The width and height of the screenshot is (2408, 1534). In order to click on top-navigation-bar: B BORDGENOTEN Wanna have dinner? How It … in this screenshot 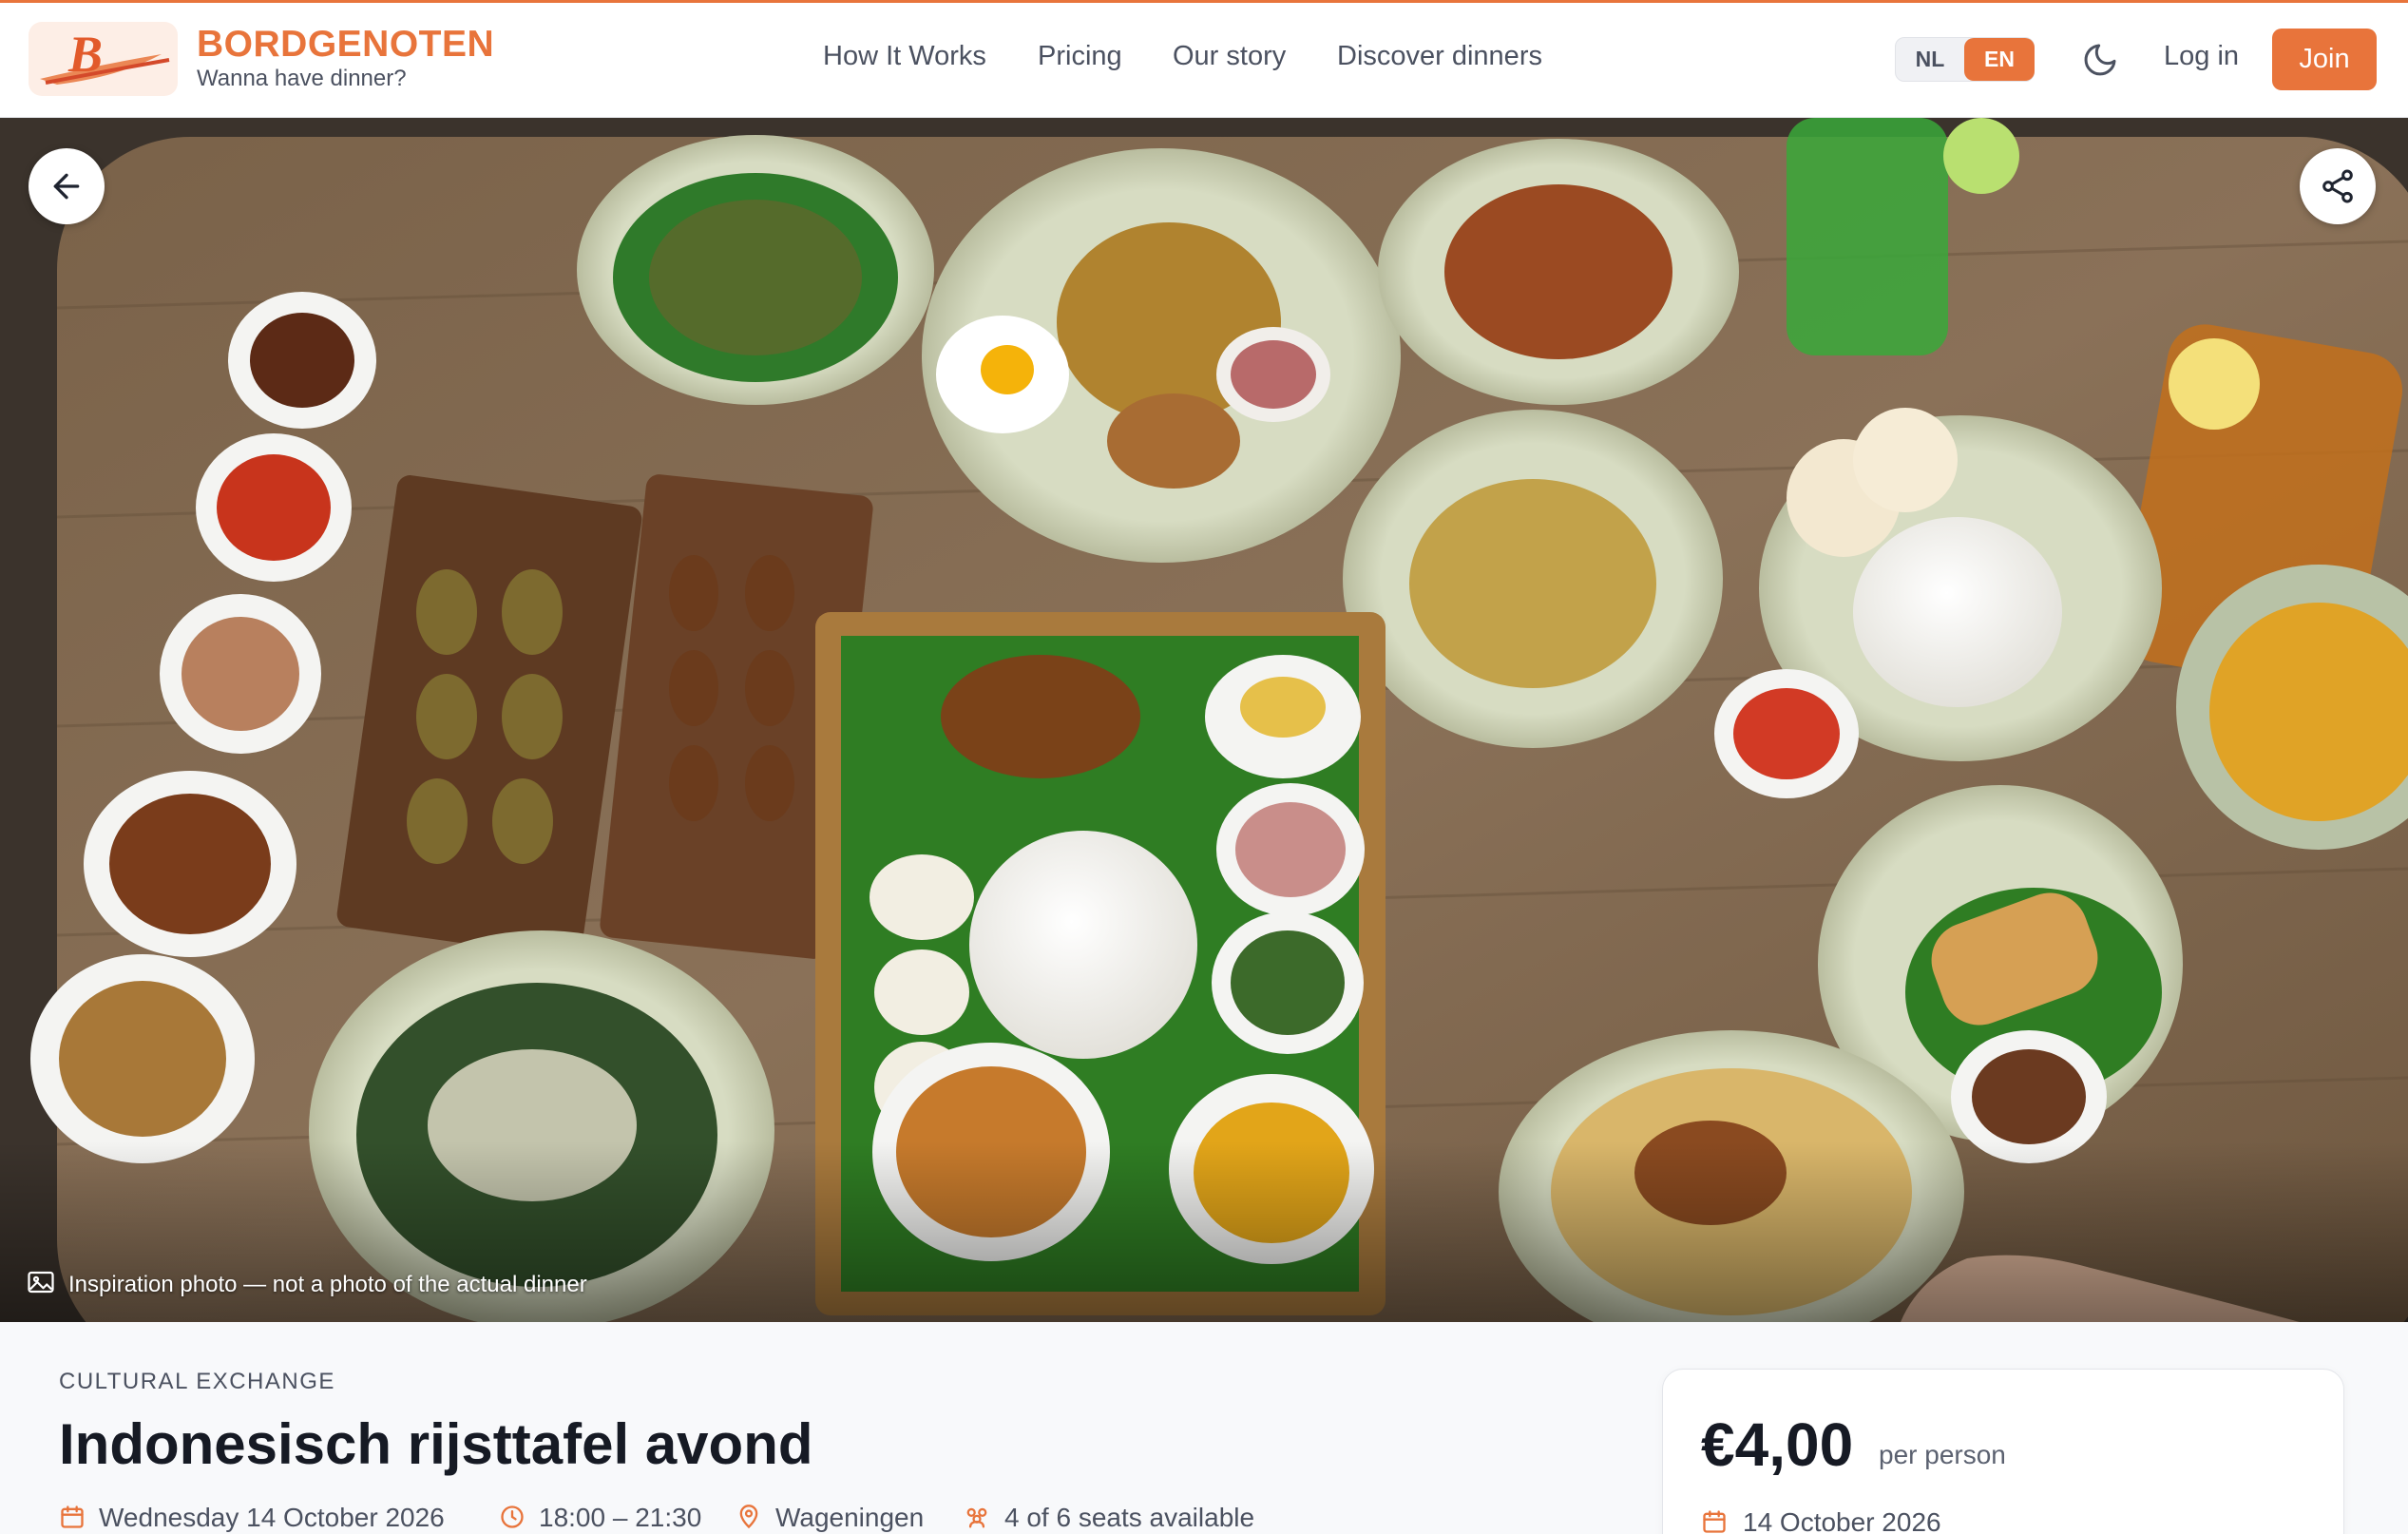, I will do `click(1204, 59)`.